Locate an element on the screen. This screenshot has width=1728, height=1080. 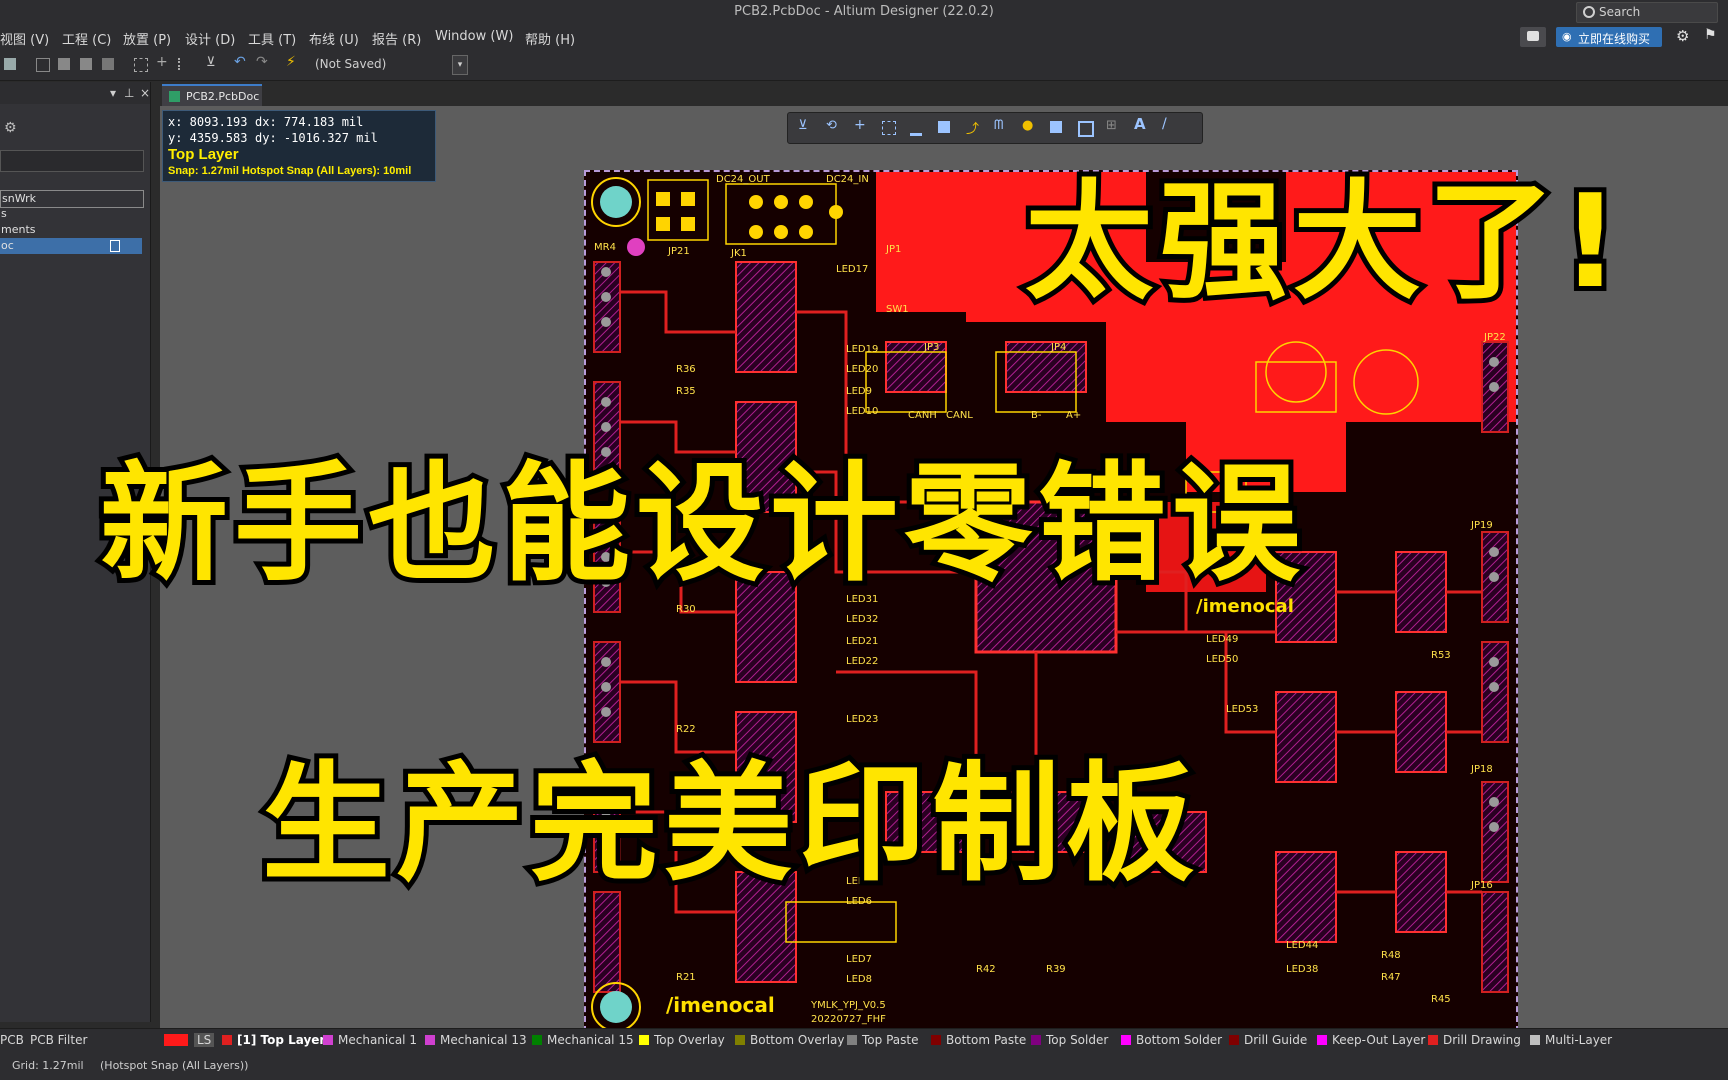
signal-icon: ◉ is located at coordinates (1567, 36).